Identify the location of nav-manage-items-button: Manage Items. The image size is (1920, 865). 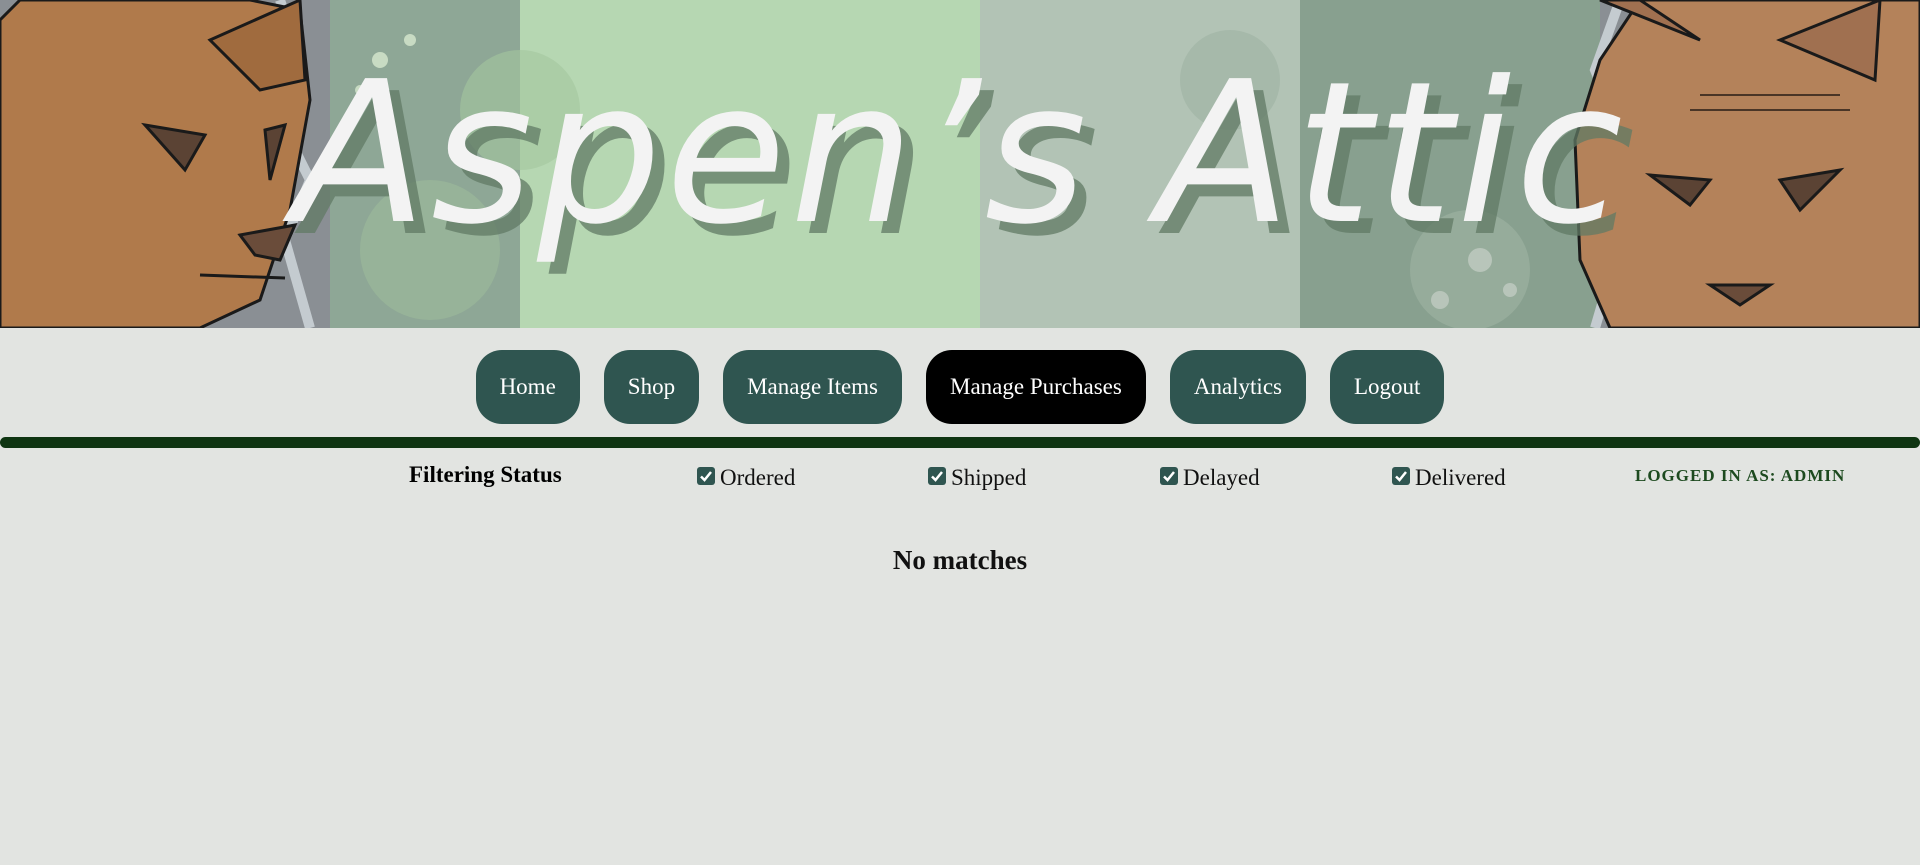
(813, 387).